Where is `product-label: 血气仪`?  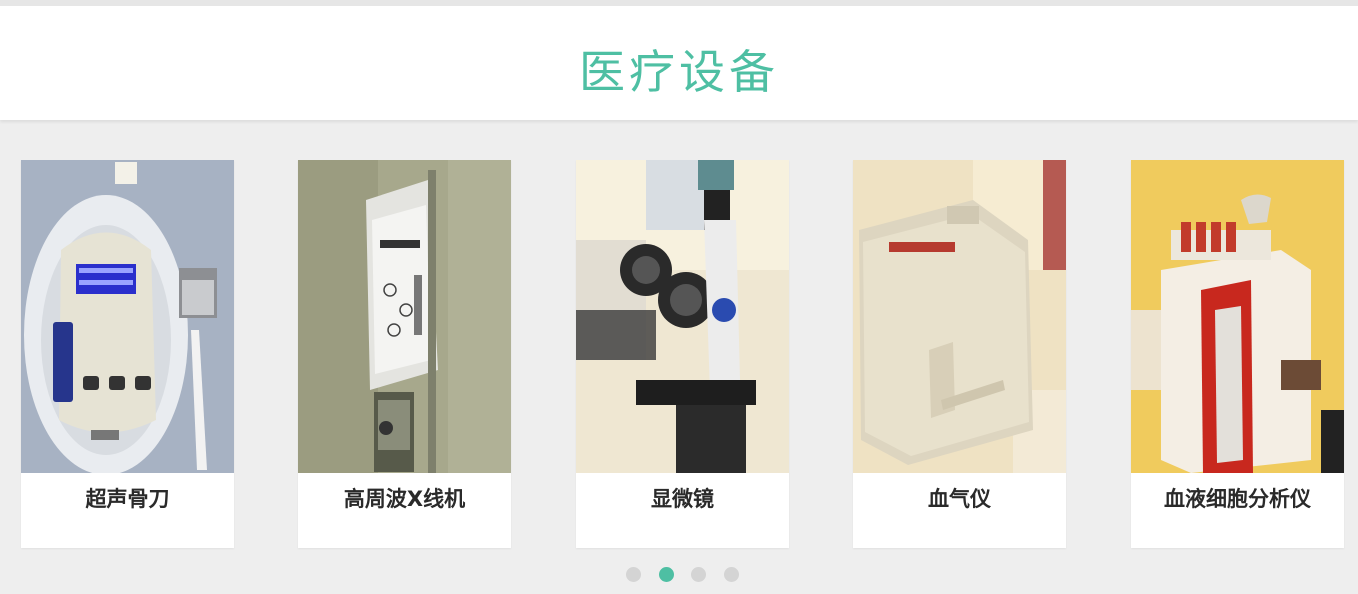
product-label: 血气仪 is located at coordinates (959, 510).